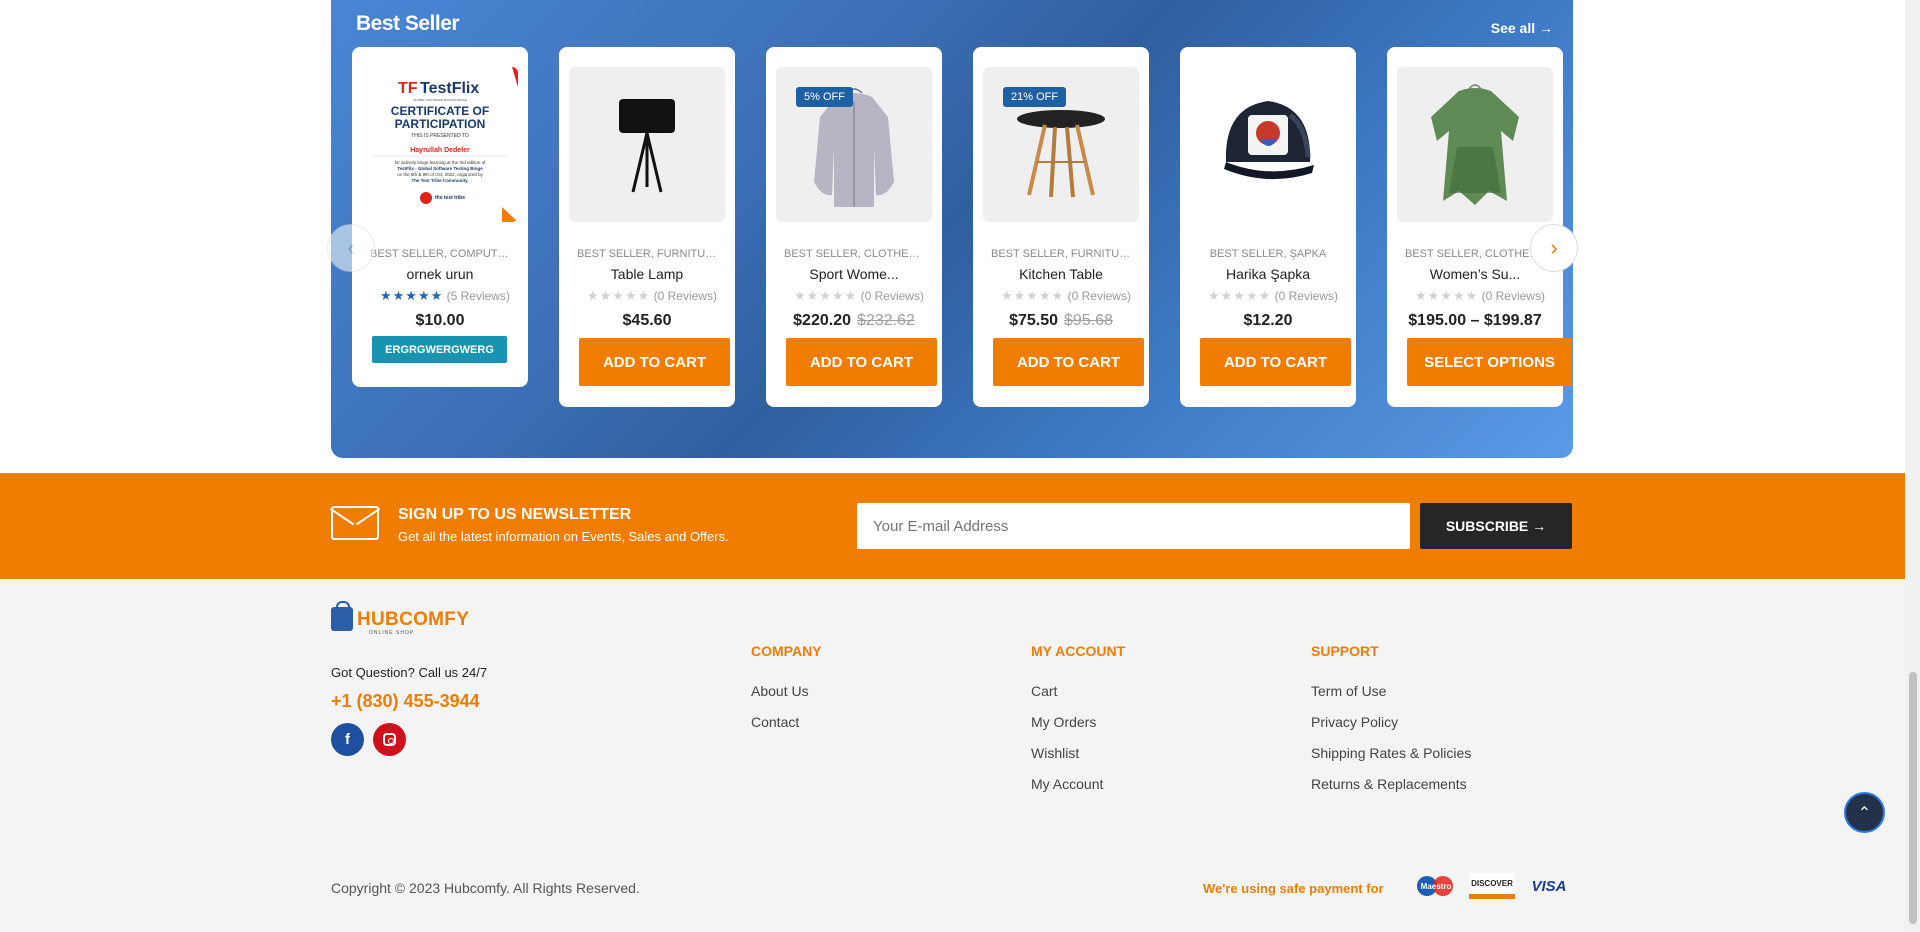  I want to click on review-count: (5 Reviews), so click(478, 296).